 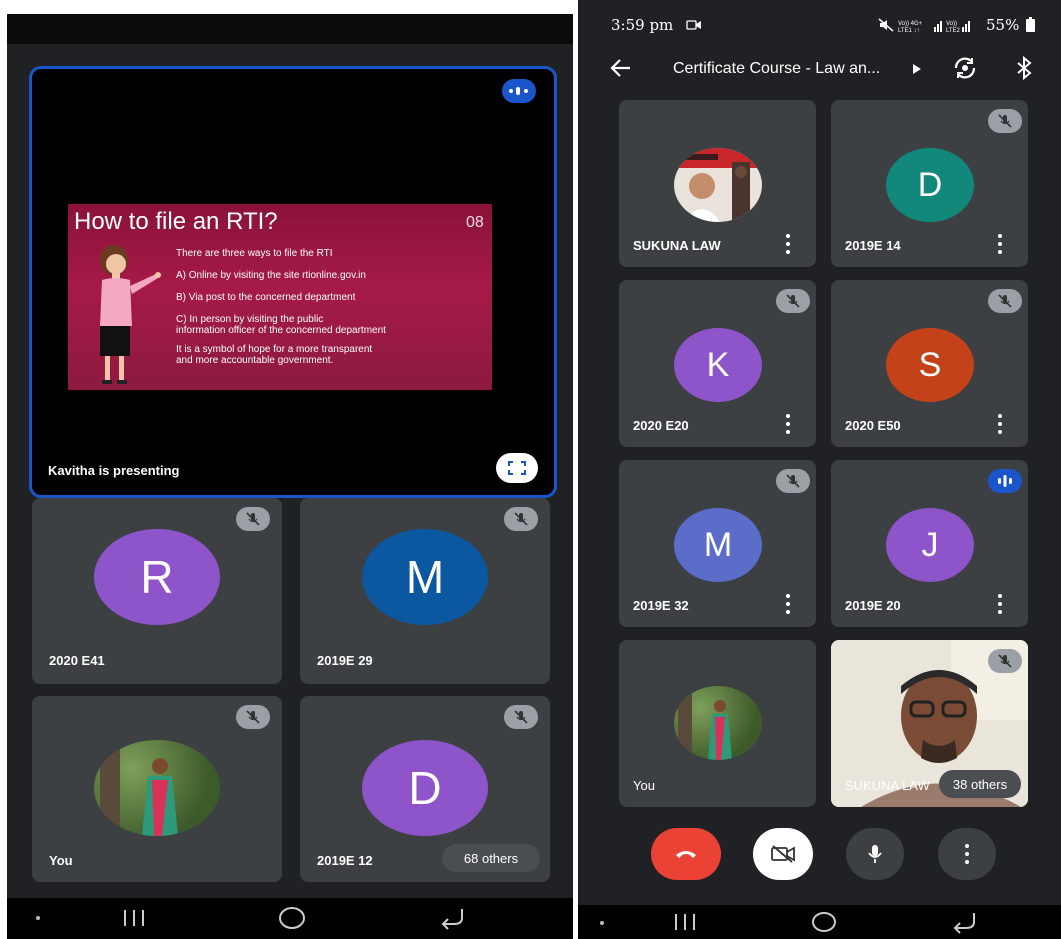 What do you see at coordinates (693, 25) in the screenshot?
I see `video-status-icon` at bounding box center [693, 25].